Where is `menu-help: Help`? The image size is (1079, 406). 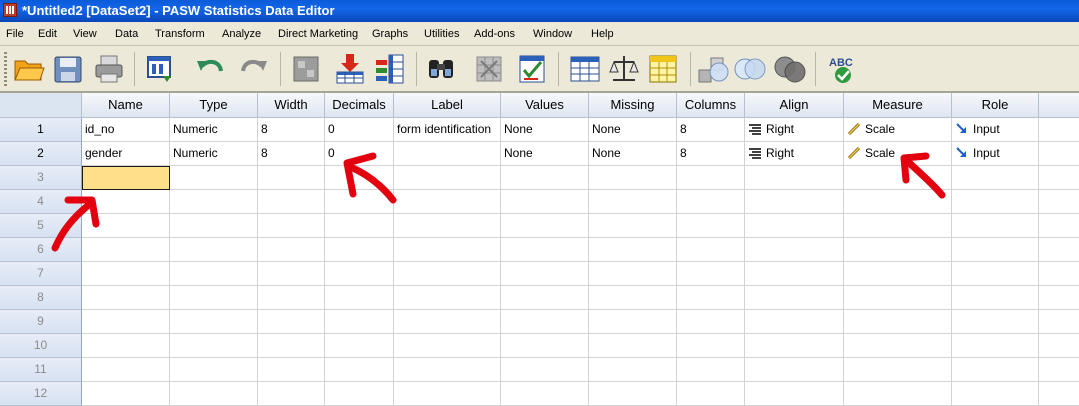 menu-help: Help is located at coordinates (602, 34).